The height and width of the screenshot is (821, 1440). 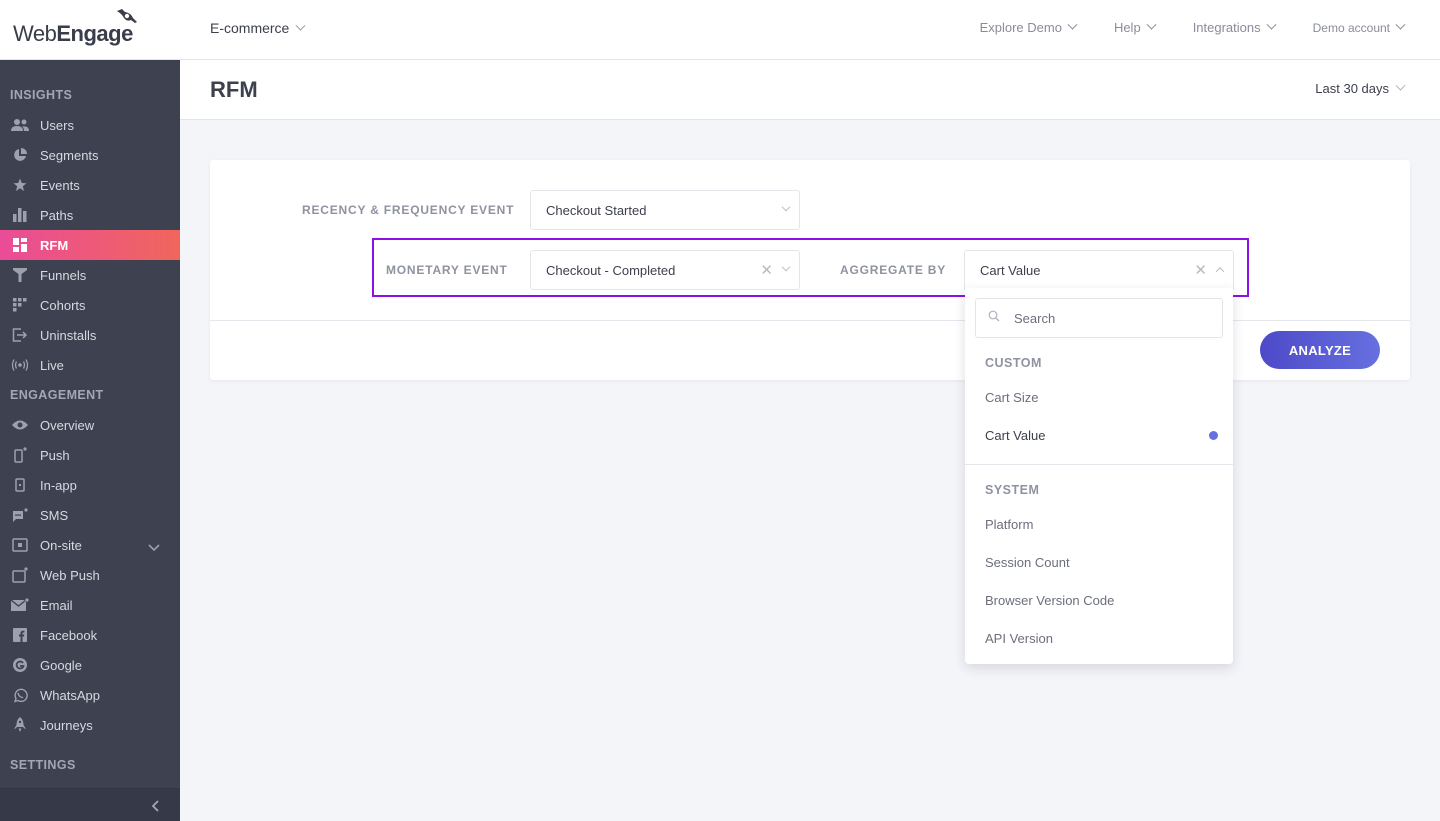 I want to click on monetary-event-label: MONETARY EVENT, so click(x=447, y=270).